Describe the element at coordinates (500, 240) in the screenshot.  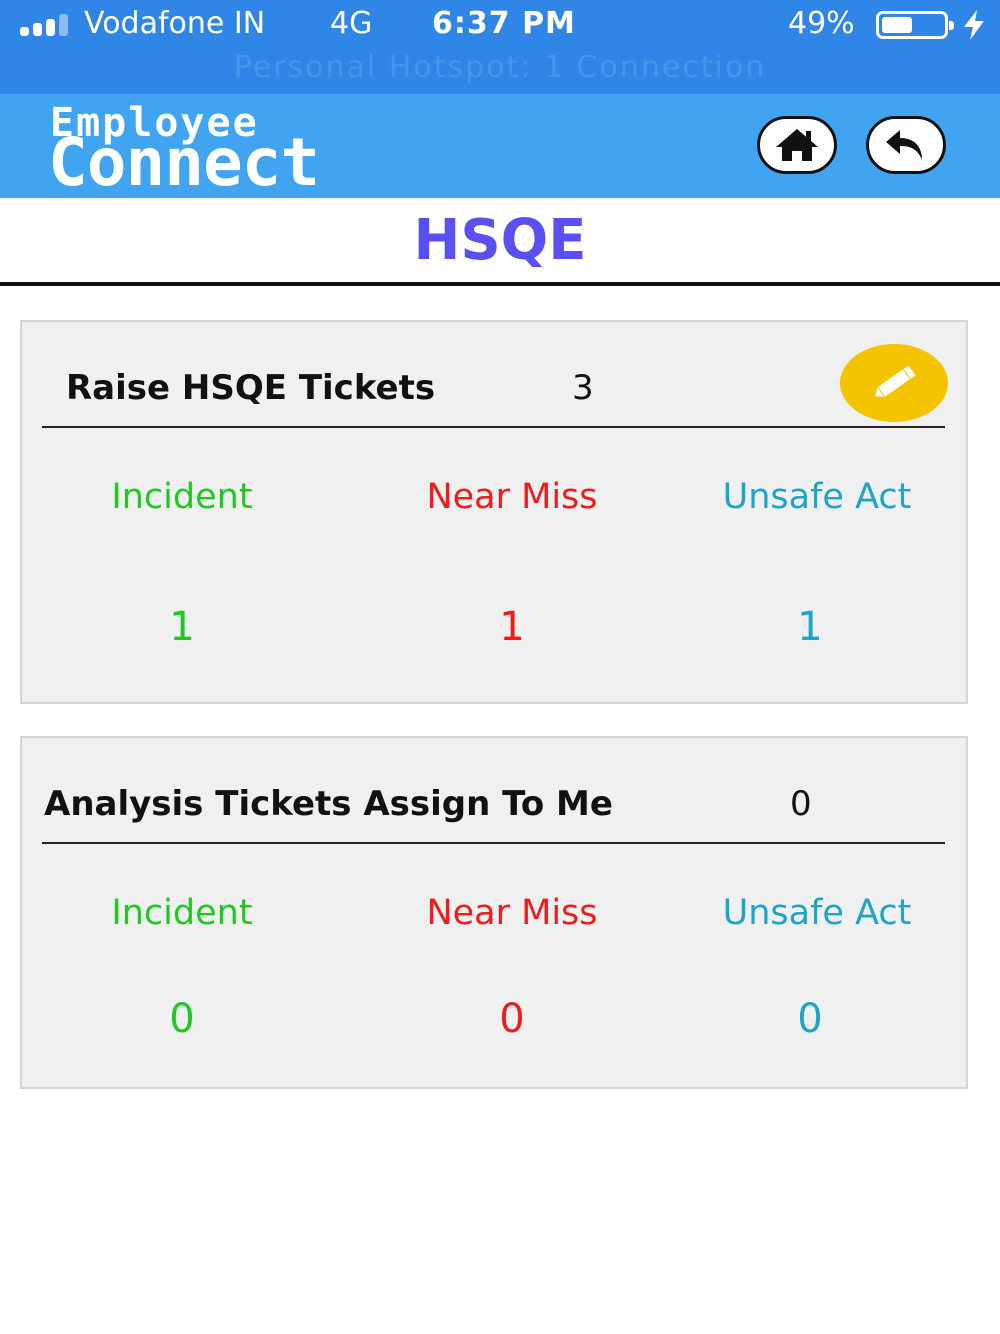
I see `page-title: HSQE` at that location.